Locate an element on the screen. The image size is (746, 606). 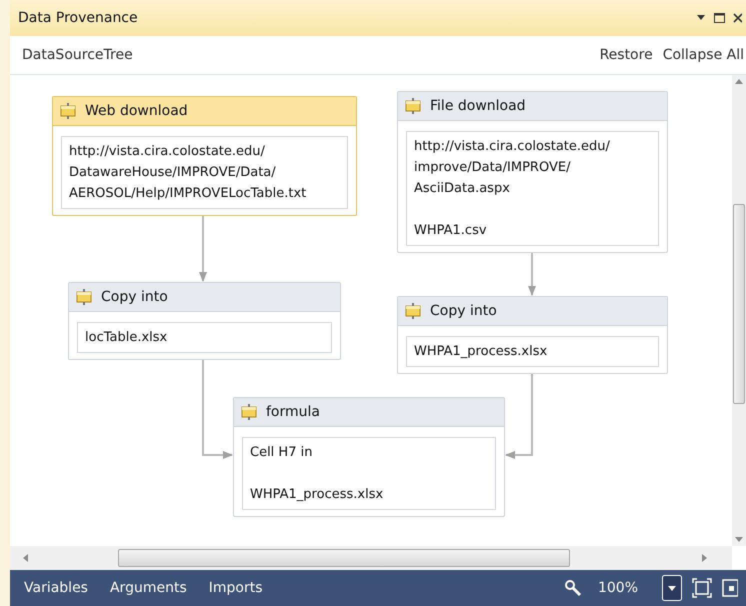
activity-node: Copy into WHPA1_process.xlsx is located at coordinates (532, 335).